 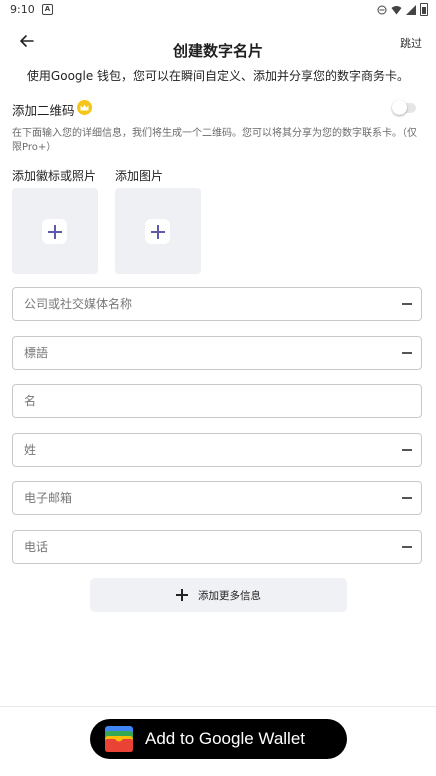 I want to click on company-name-field, so click(x=217, y=304).